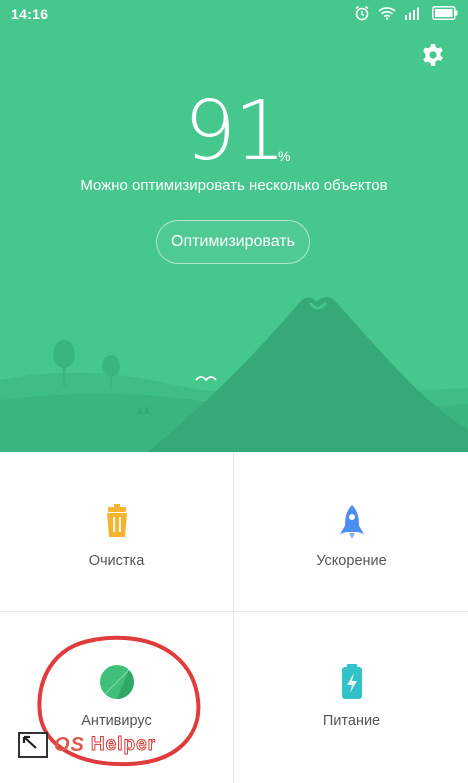  I want to click on tool-antivirus-label: Антивирус, so click(116, 721).